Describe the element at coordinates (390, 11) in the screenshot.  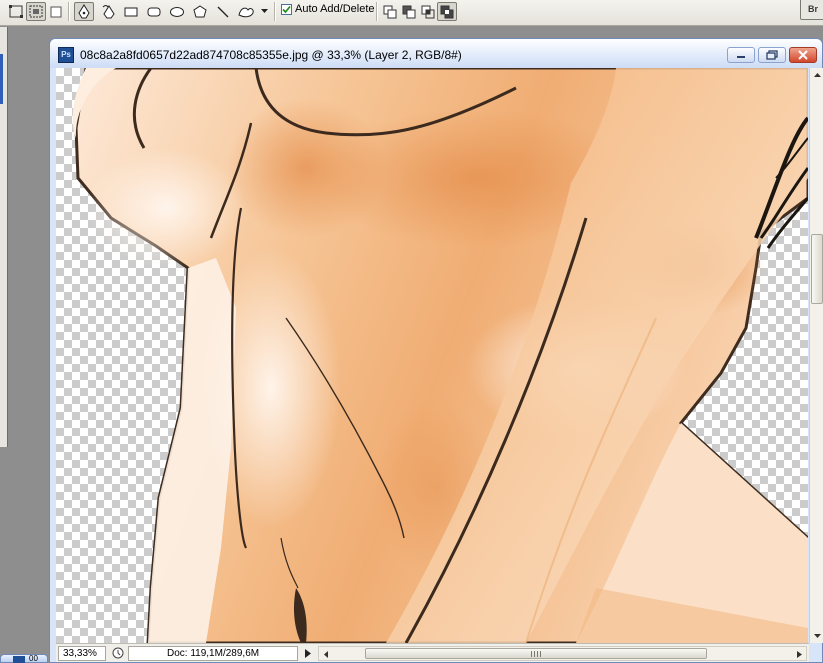
I see `add-to-path-icon` at that location.